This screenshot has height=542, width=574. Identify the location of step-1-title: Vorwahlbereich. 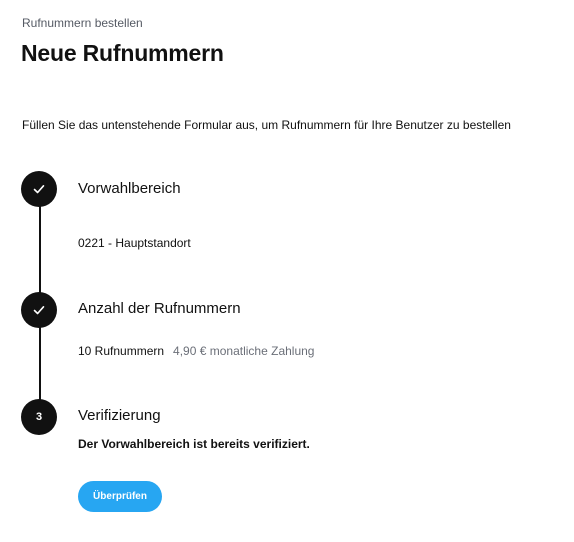
(129, 188).